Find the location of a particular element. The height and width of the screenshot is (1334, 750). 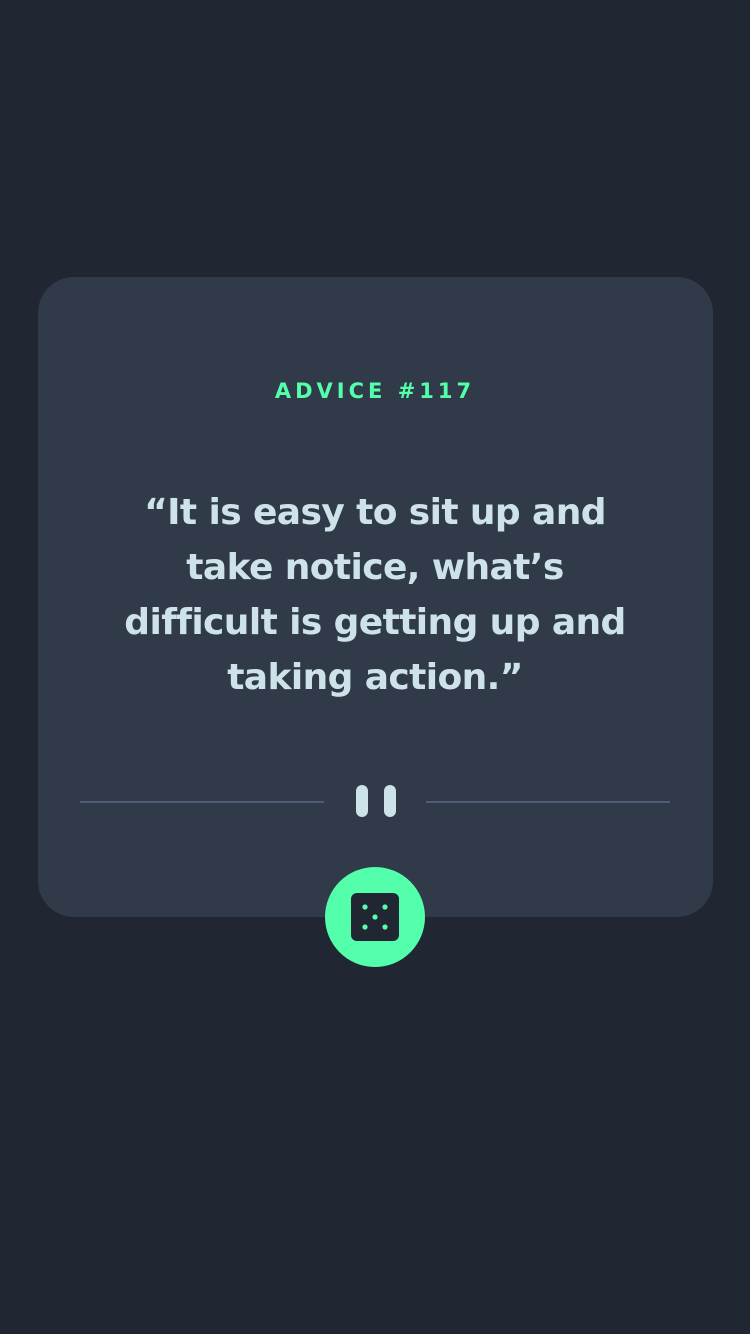

advice-number: ADVICE #117 is located at coordinates (375, 391).